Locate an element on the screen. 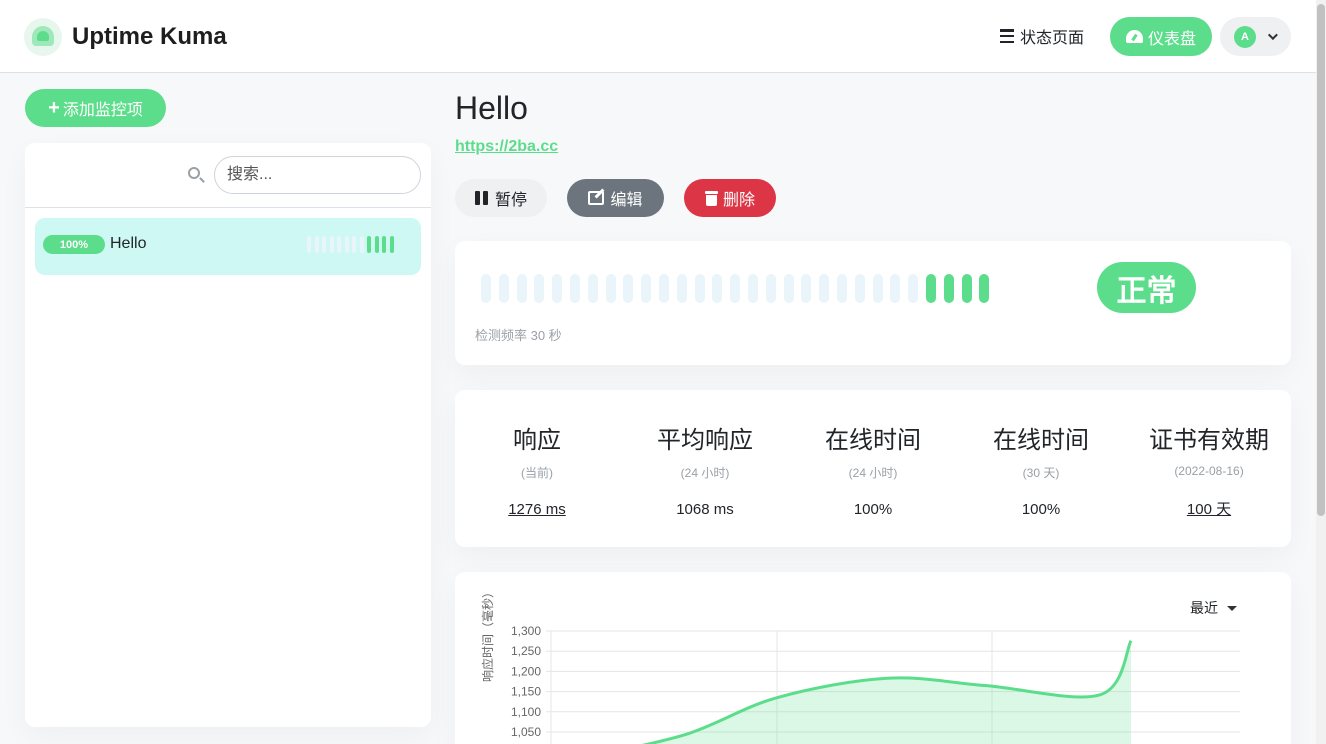 This screenshot has width=1326, height=744. status-page-link: 状态页面 is located at coordinates (1042, 36).